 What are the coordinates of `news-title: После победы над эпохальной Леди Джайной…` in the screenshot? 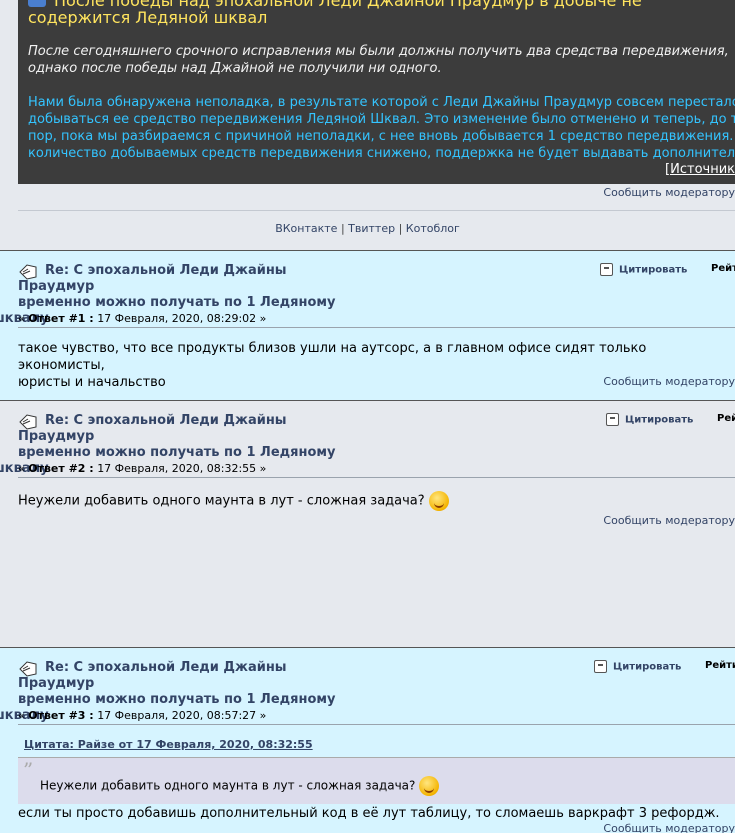 It's located at (381, 13).